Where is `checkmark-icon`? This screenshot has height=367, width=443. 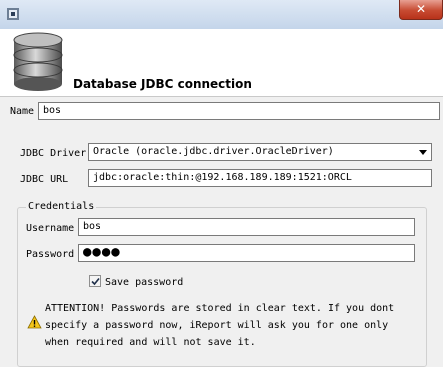
checkmark-icon is located at coordinates (95, 281).